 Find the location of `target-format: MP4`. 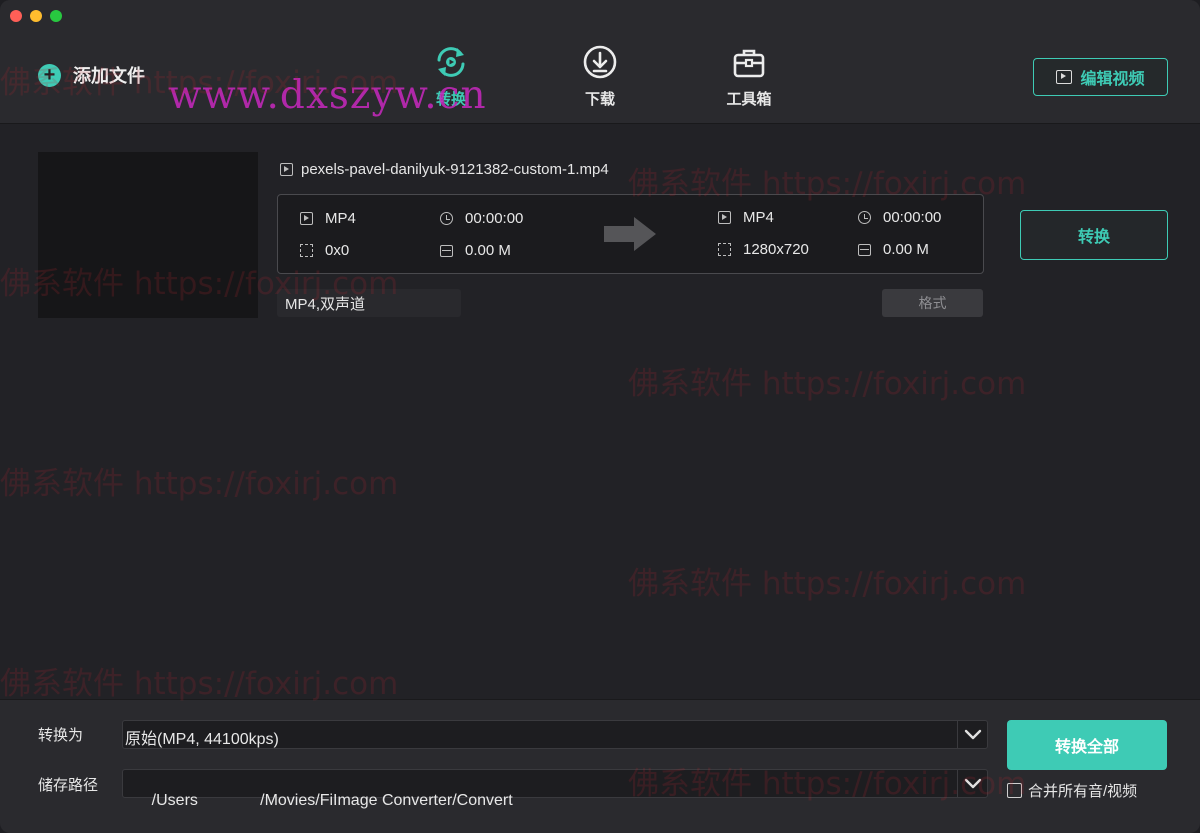

target-format: MP4 is located at coordinates (746, 217).